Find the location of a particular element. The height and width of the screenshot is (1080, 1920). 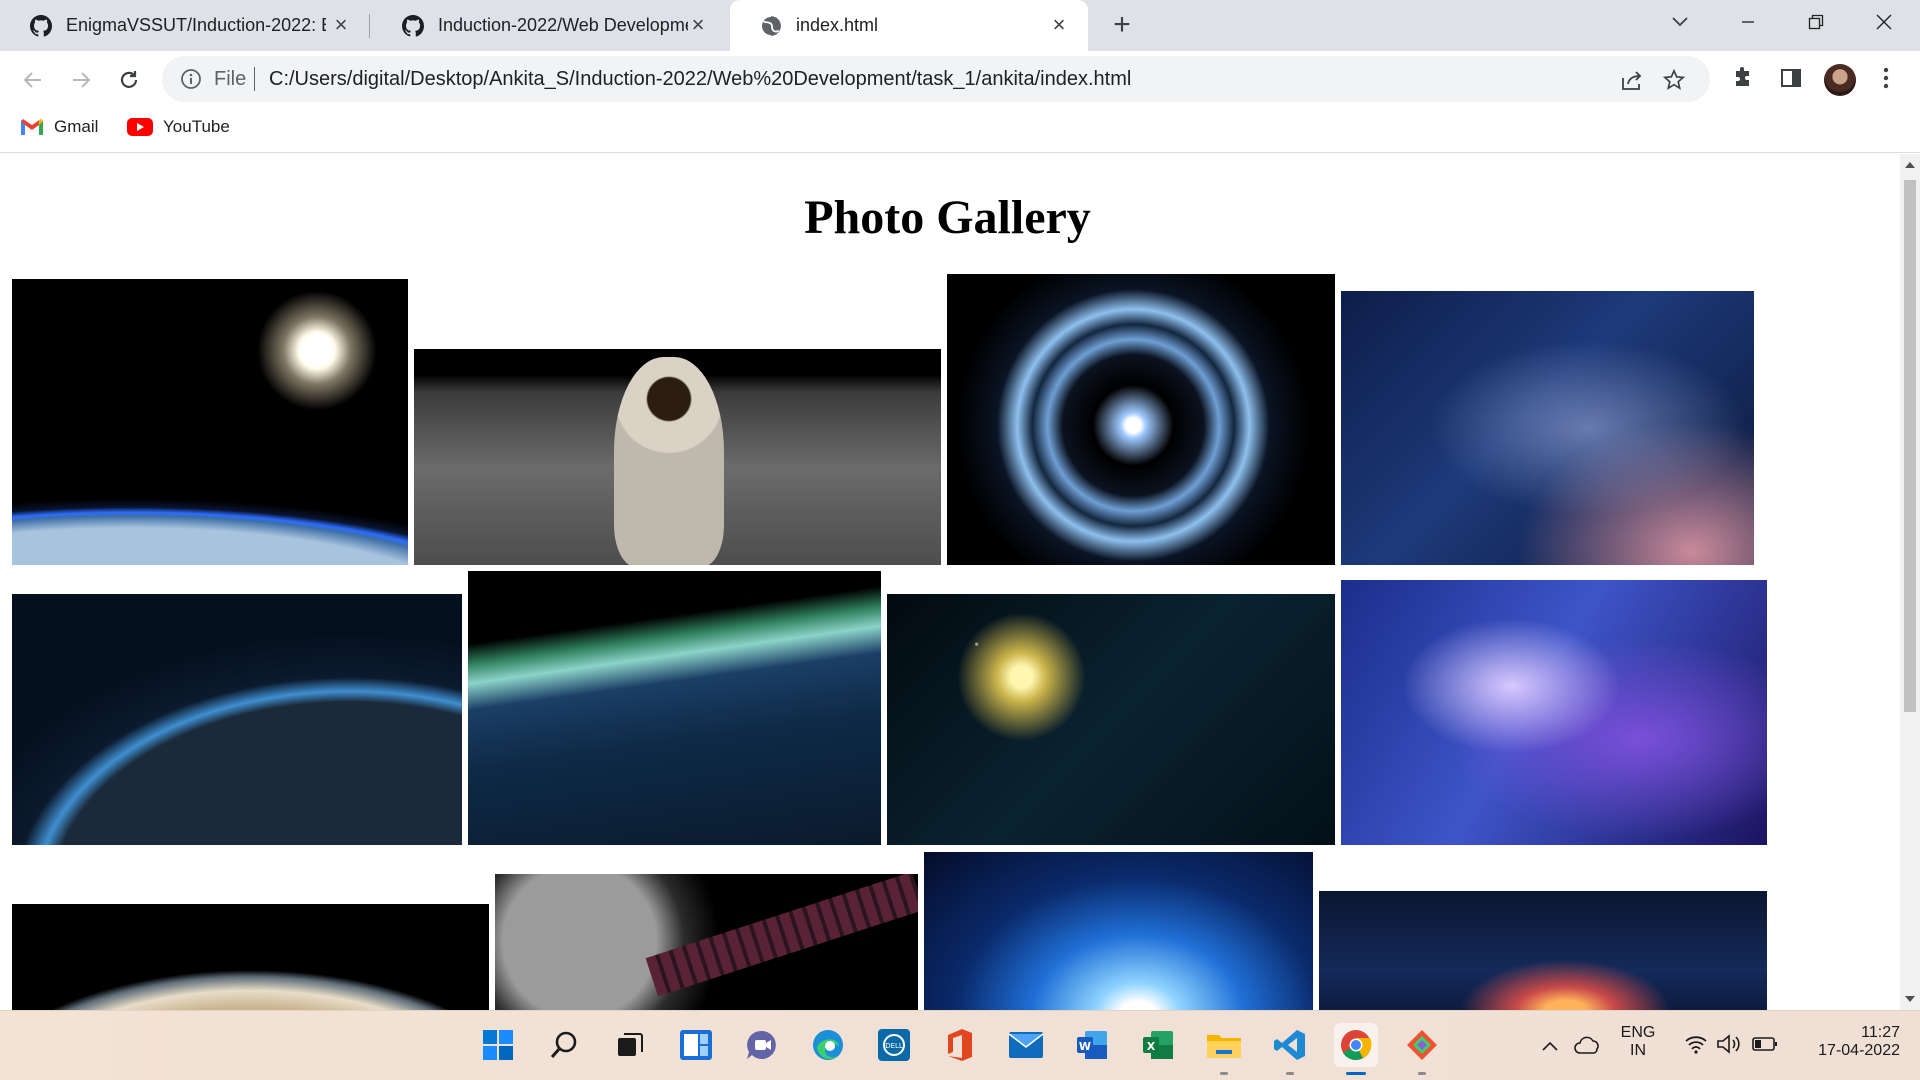

arrow-left-icon is located at coordinates (32, 80).